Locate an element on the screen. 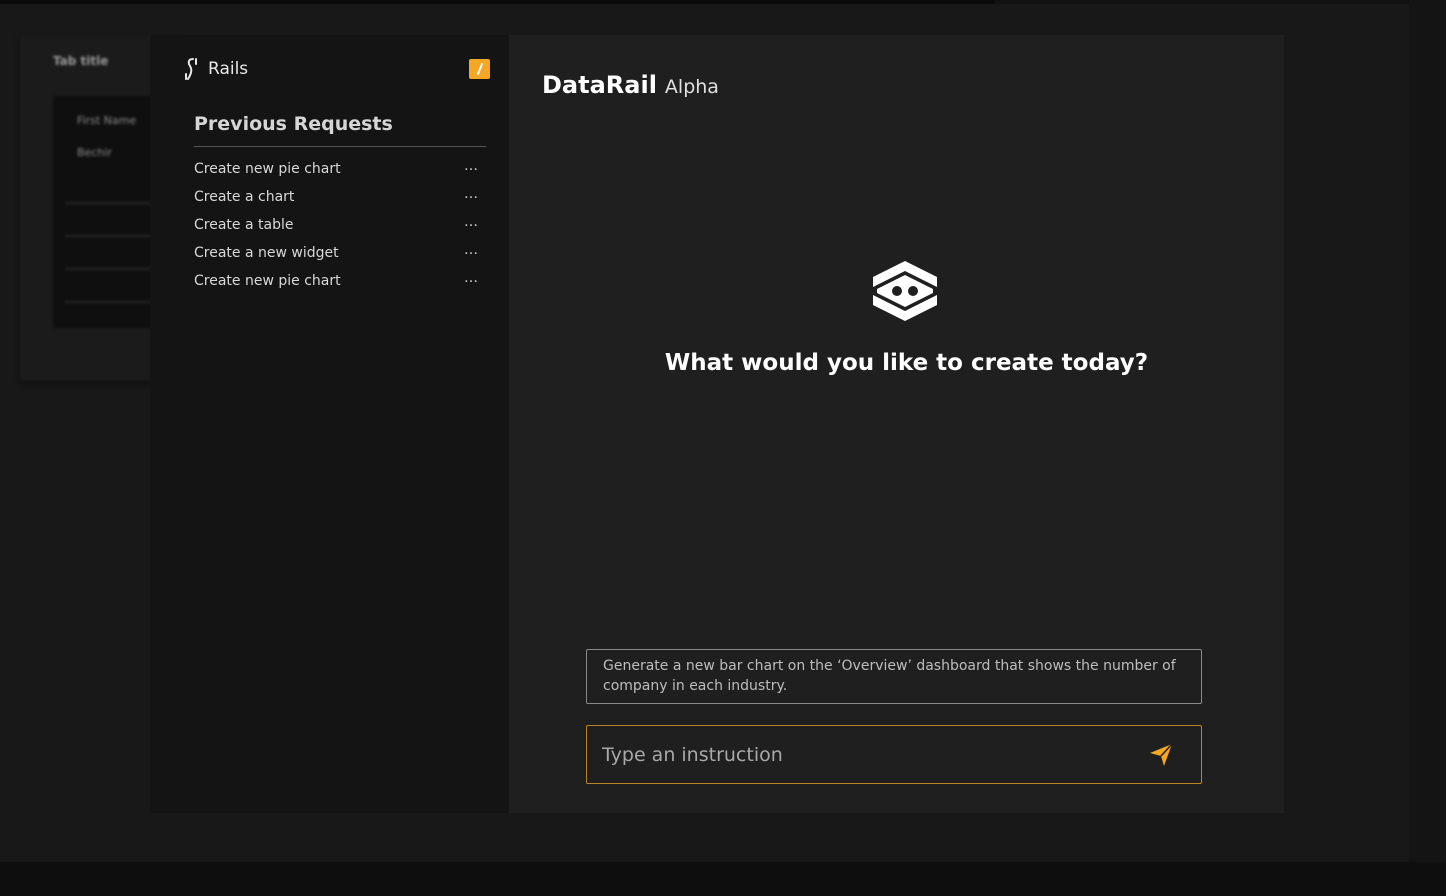 The image size is (1446, 896). background-table-header: First Name is located at coordinates (107, 120).